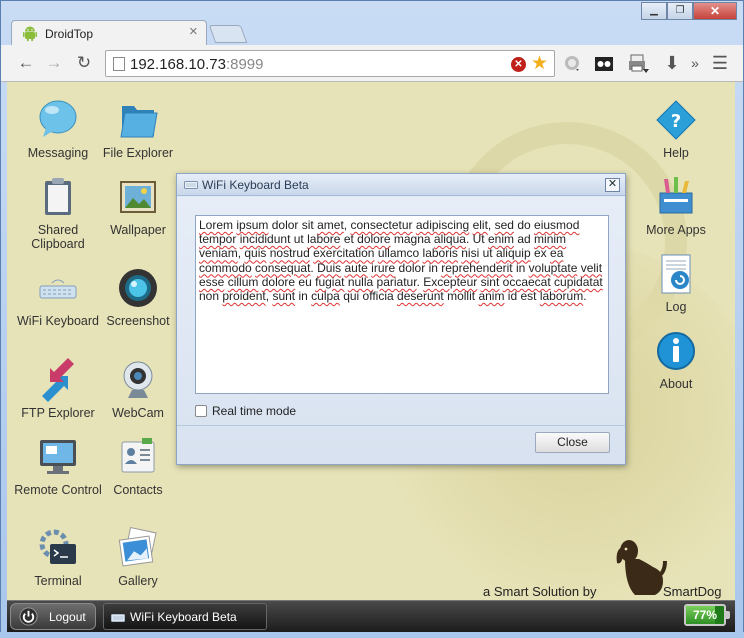 The width and height of the screenshot is (744, 638). I want to click on misspelled-word: amet, so click(330, 225).